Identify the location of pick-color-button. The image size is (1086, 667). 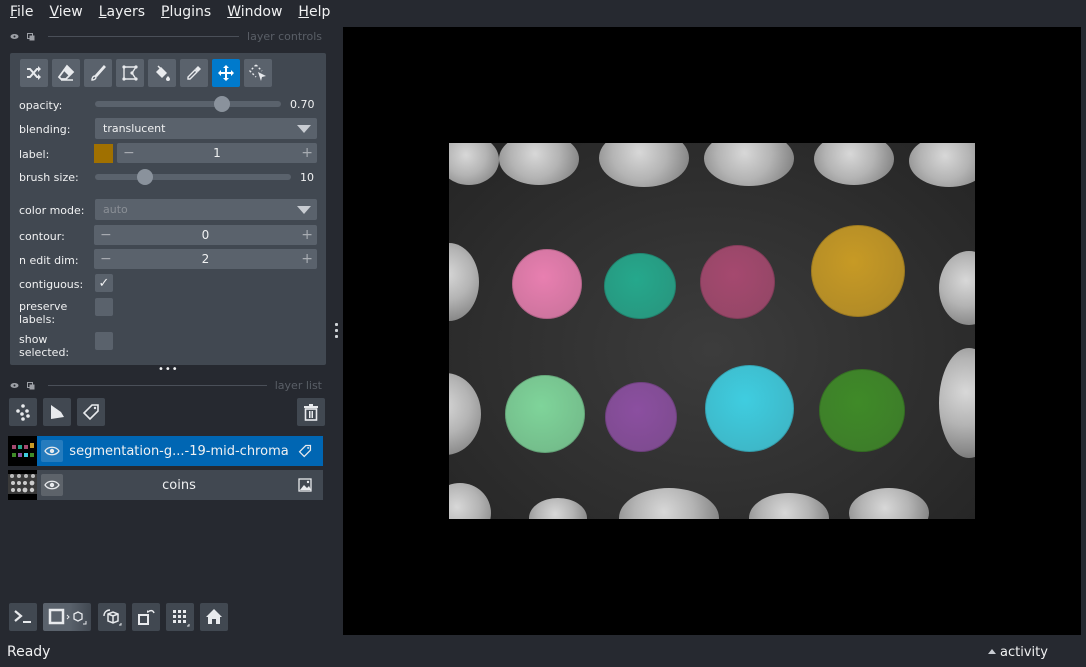
(194, 73).